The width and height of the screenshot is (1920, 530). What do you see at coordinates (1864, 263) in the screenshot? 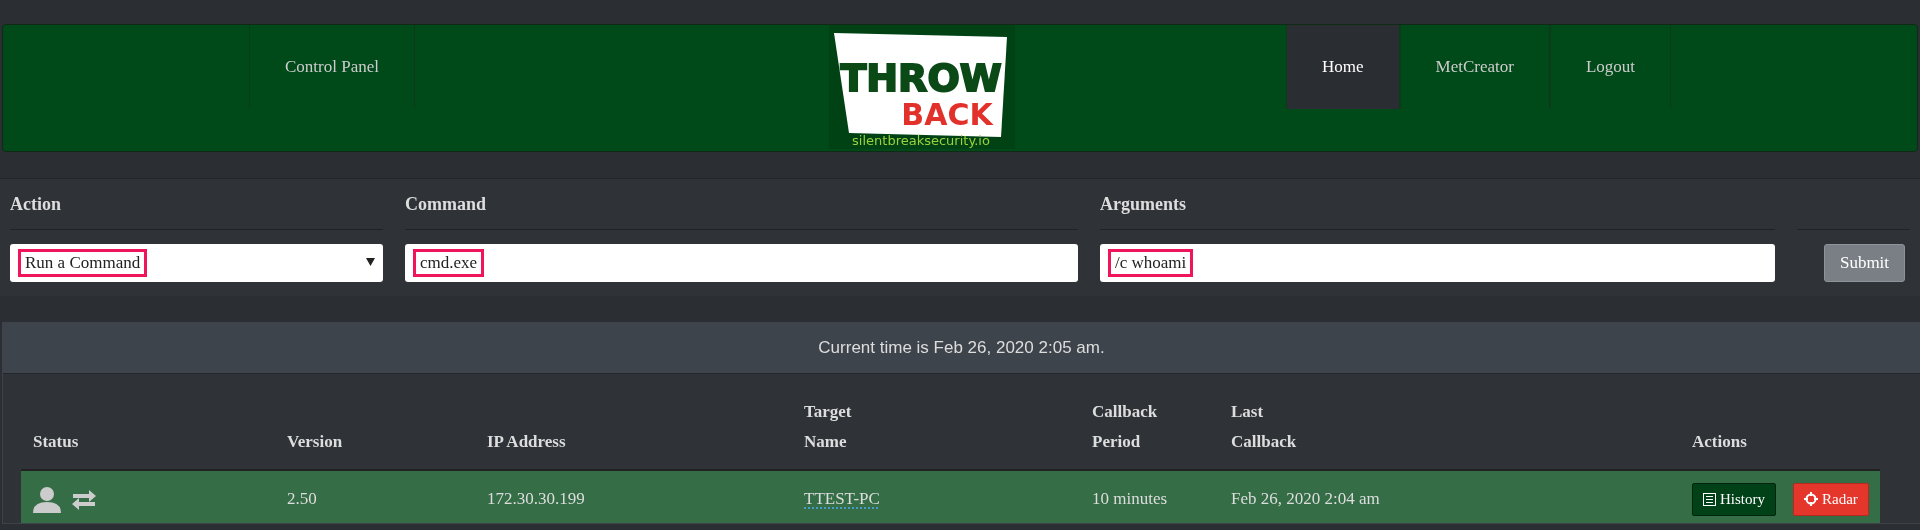
I see `submit-button: Submit` at bounding box center [1864, 263].